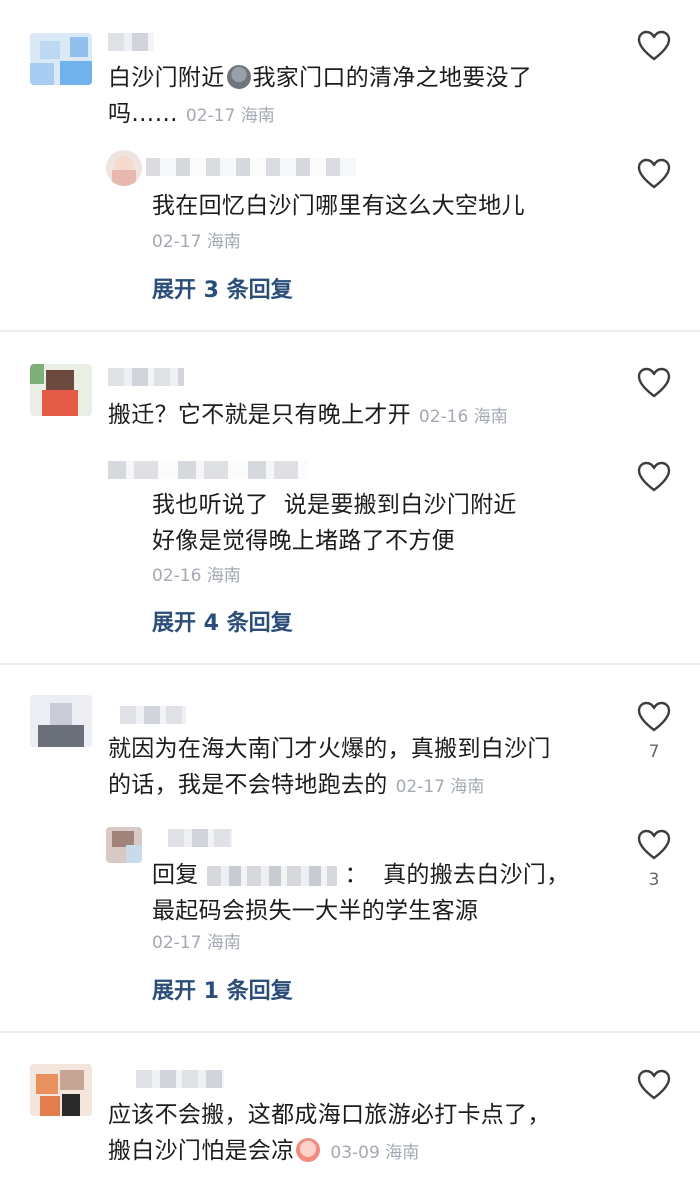 This screenshot has height=1197, width=700. I want to click on comment-text-part: 我家门口的清净之地要没了, so click(392, 78).